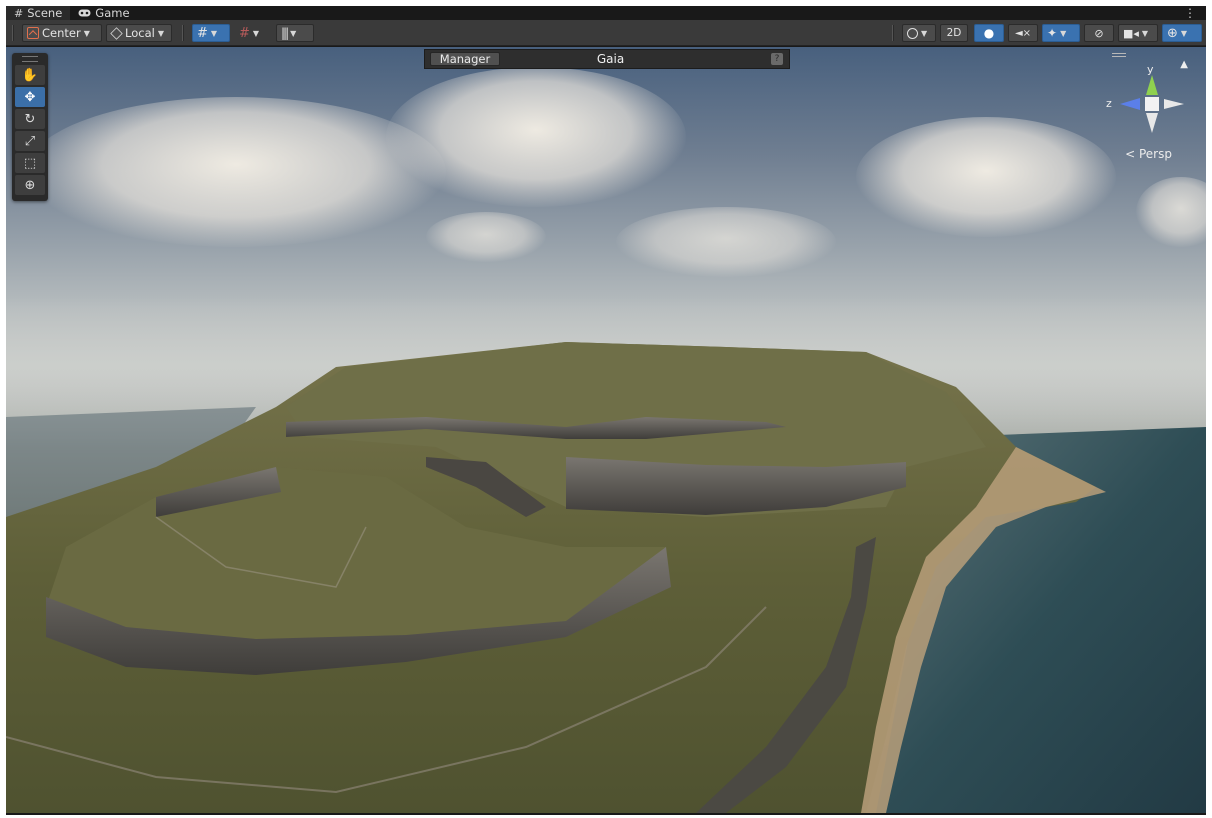 The image size is (1212, 818). I want to click on gizmos-dropdown: ⊕ ▼, so click(1182, 33).